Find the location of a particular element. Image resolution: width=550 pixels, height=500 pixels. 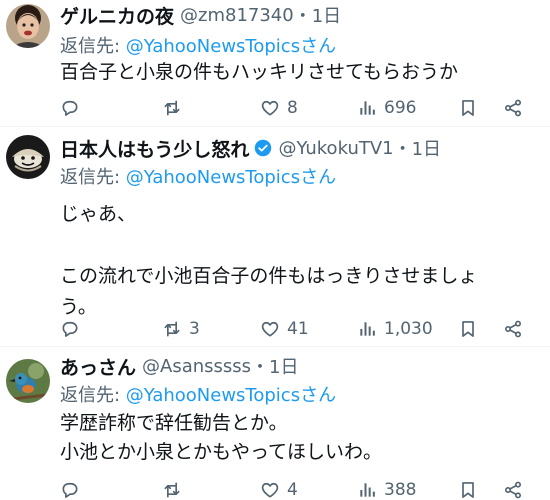

tweet-header: ゲルニカの夜 @zm817340 ・1日 is located at coordinates (200, 15).